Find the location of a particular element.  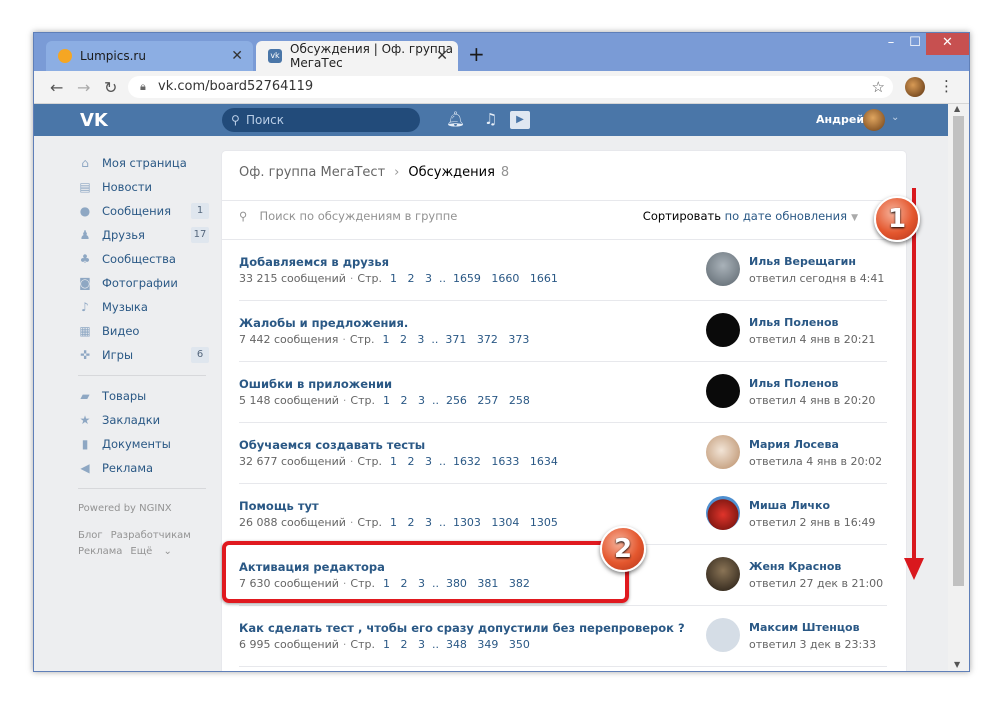

sort-value: по дате обновления is located at coordinates (786, 216).